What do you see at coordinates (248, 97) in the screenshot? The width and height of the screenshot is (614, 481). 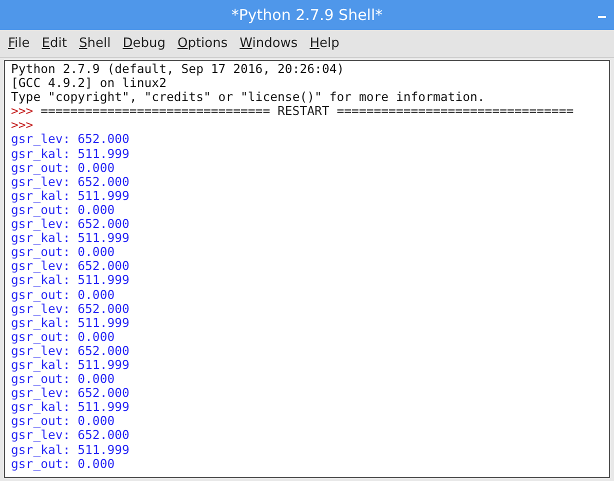 I see `banner-text: Type "copyright", "credits" or "license()" for more information.` at bounding box center [248, 97].